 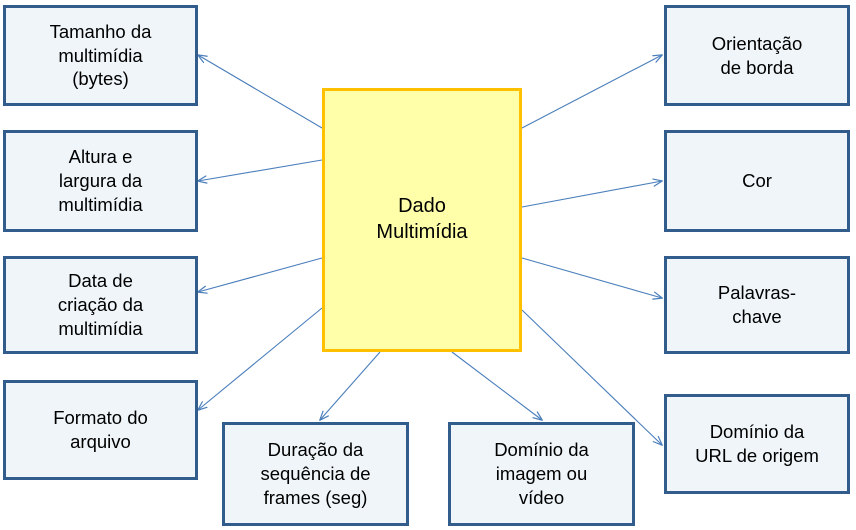 I want to click on node-label: Domínio da imagem ou vídeo, so click(x=541, y=473).